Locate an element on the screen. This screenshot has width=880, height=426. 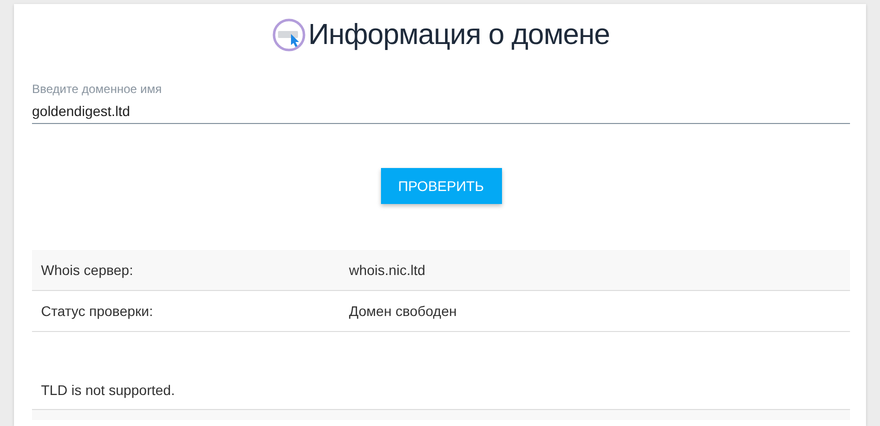
domain-input-field: goldendigest.ltd is located at coordinates (441, 113).